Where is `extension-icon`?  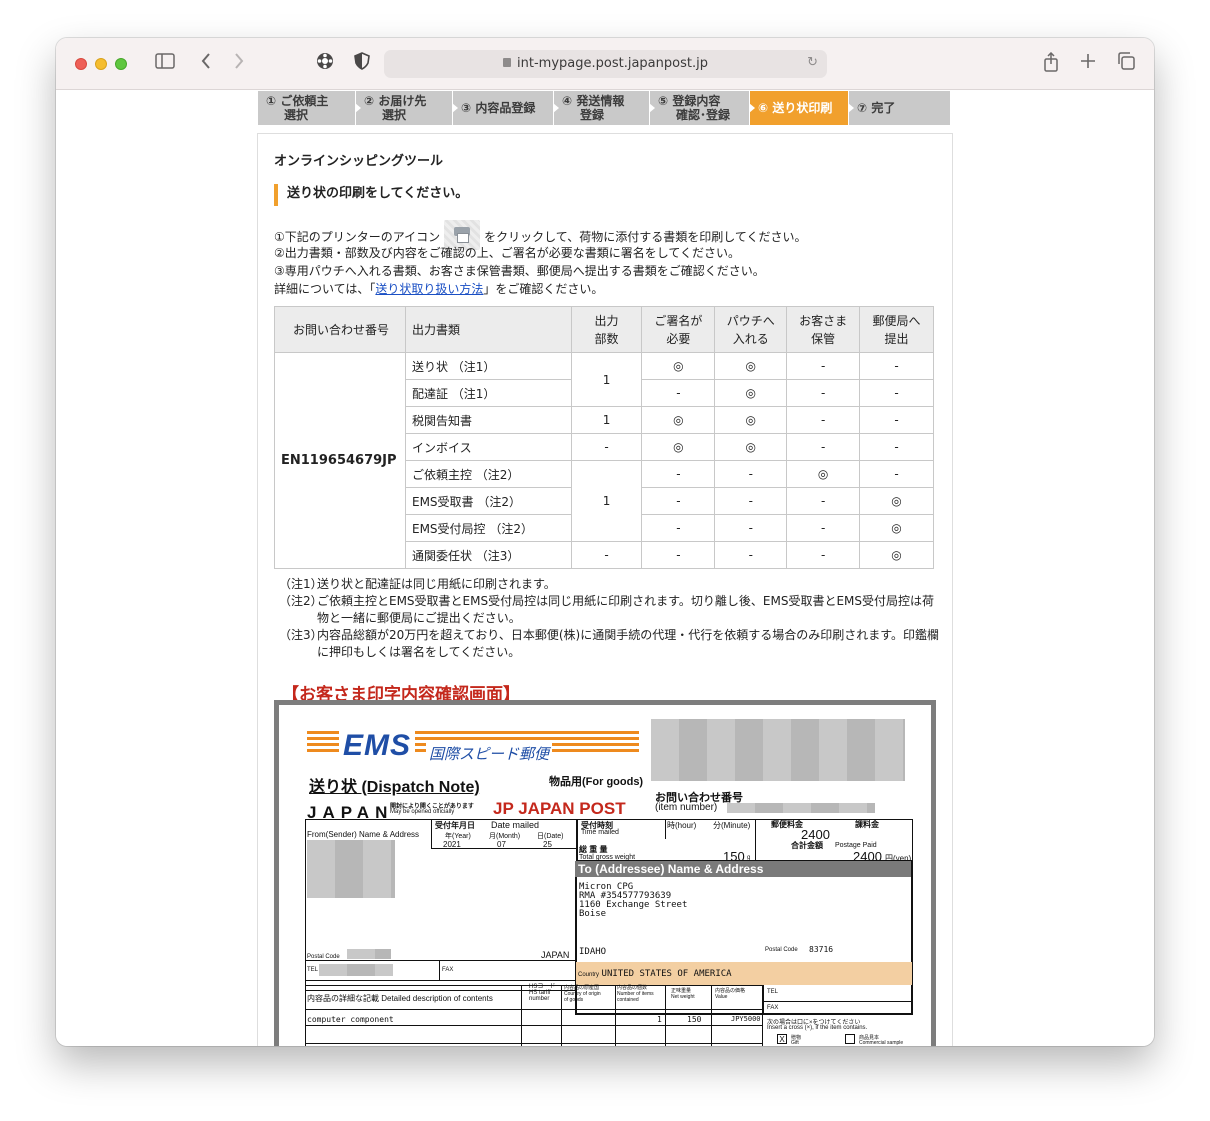 extension-icon is located at coordinates (325, 64).